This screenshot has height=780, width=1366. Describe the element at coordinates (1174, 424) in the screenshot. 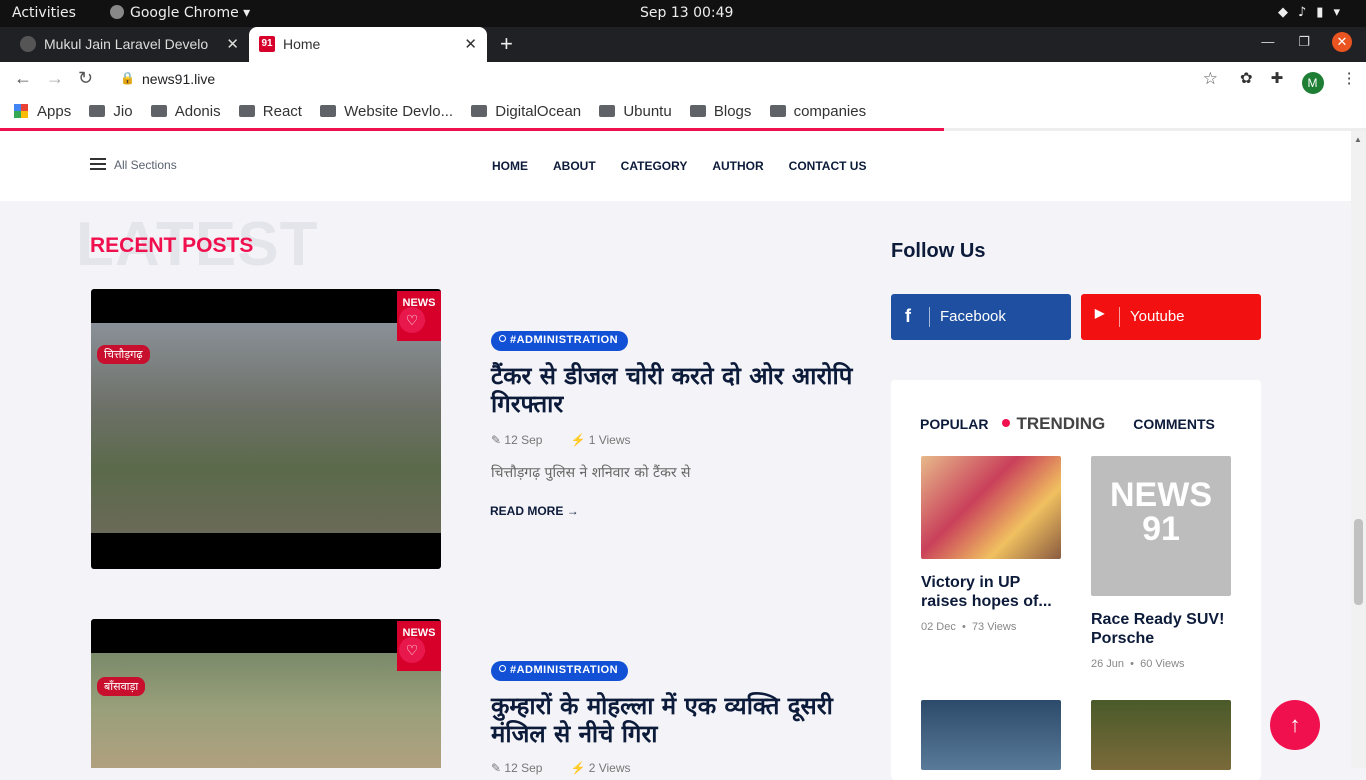

I see `tab-comments: COMMENTS` at that location.